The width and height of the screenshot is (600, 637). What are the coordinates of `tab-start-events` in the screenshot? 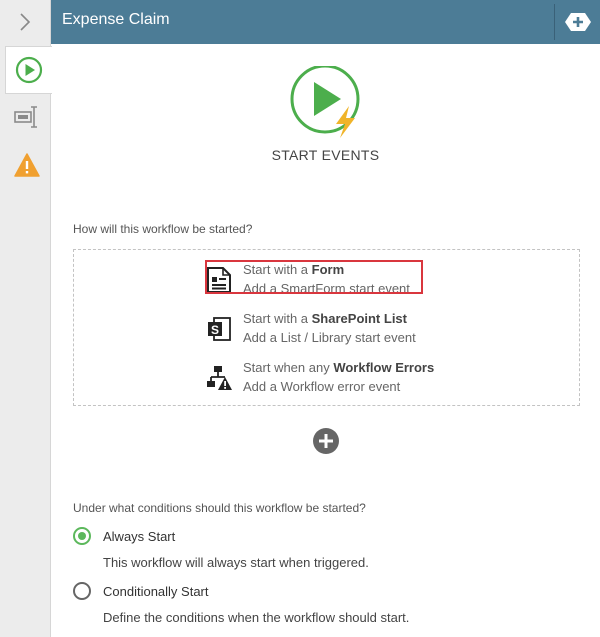 It's located at (28, 70).